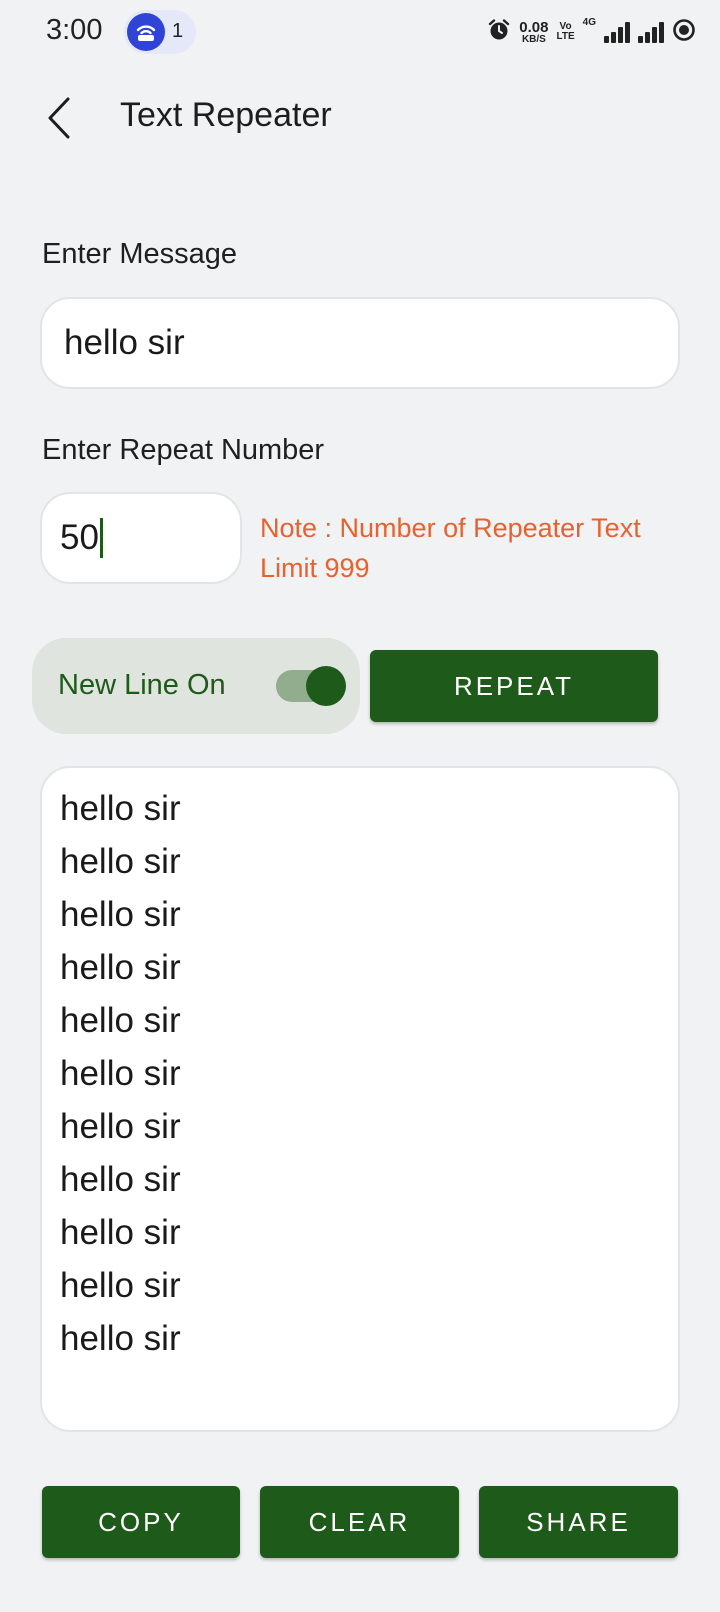 Image resolution: width=720 pixels, height=1612 pixels. What do you see at coordinates (326, 686) in the screenshot?
I see `switch-knob` at bounding box center [326, 686].